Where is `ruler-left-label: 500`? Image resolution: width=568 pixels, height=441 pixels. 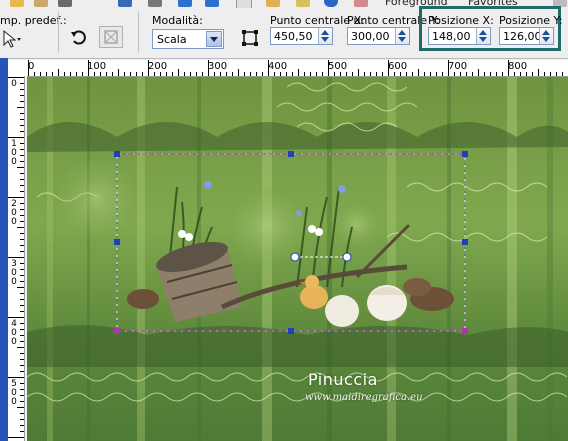 ruler-left-label: 500 is located at coordinates (14, 393).